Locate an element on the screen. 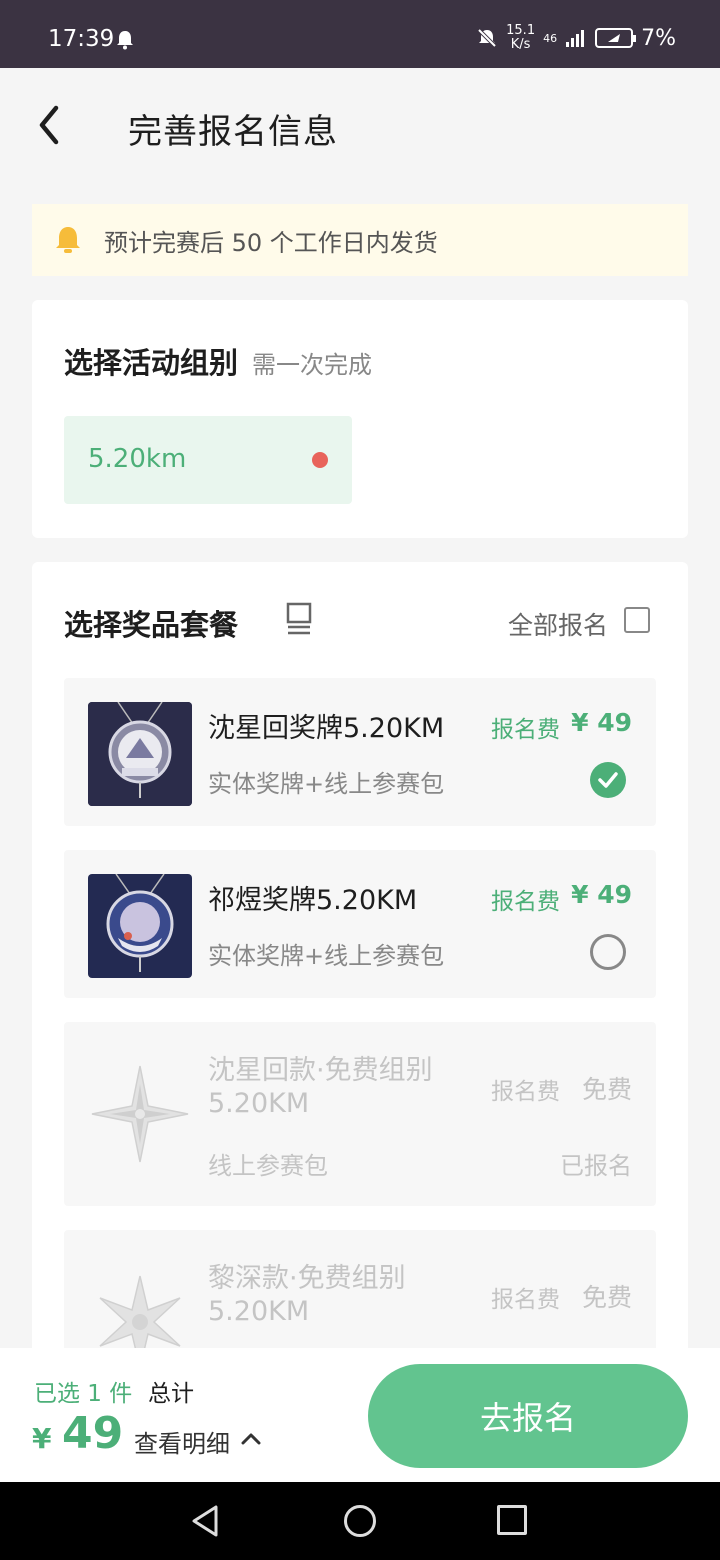 This screenshot has height=1560, width=720. notice-text: 预计完赛后 50 个工作日内发货 is located at coordinates (271, 242).